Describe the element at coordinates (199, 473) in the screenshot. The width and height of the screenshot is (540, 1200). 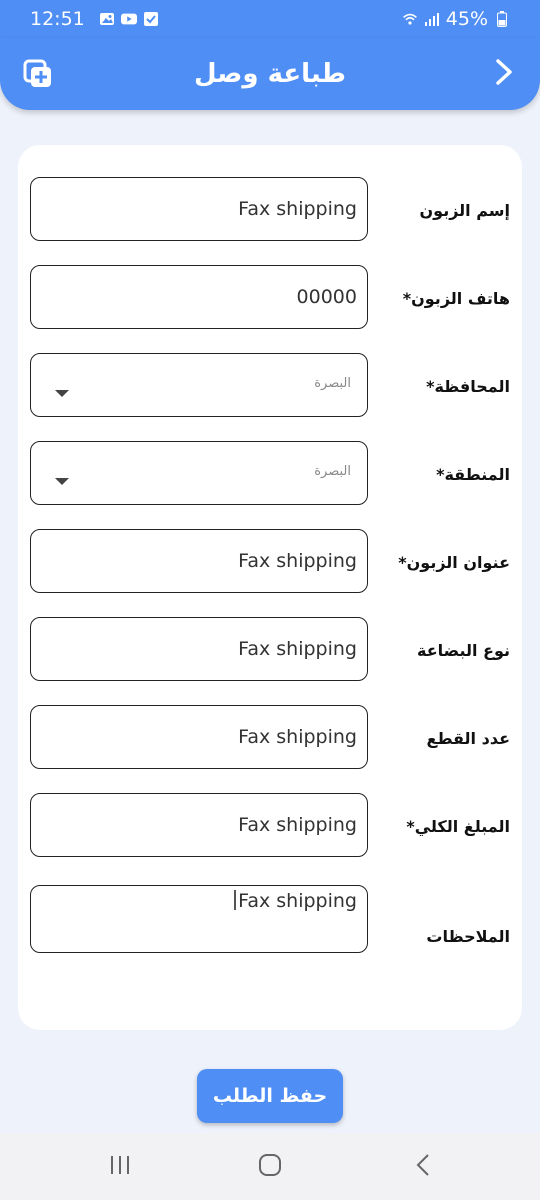
I see `region-select: البصرة` at that location.